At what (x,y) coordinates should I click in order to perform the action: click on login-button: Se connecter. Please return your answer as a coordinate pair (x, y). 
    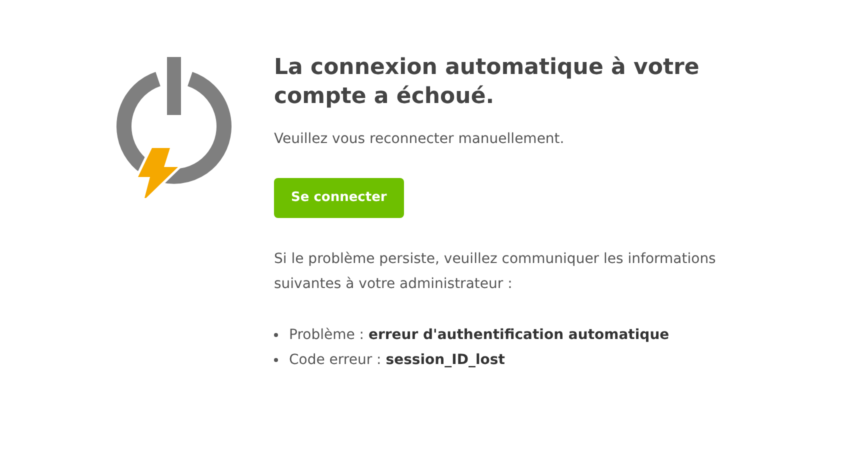
    Looking at the image, I should click on (339, 198).